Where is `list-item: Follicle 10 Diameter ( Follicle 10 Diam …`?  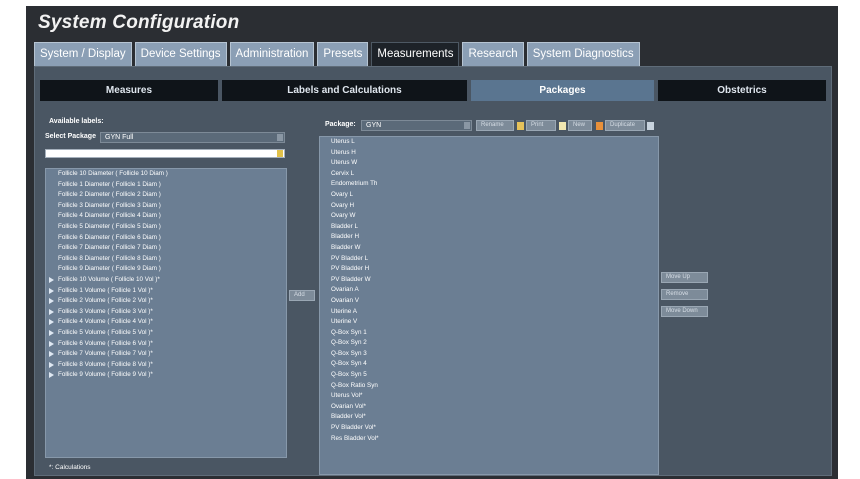 list-item: Follicle 10 Diameter ( Follicle 10 Diam … is located at coordinates (166, 174).